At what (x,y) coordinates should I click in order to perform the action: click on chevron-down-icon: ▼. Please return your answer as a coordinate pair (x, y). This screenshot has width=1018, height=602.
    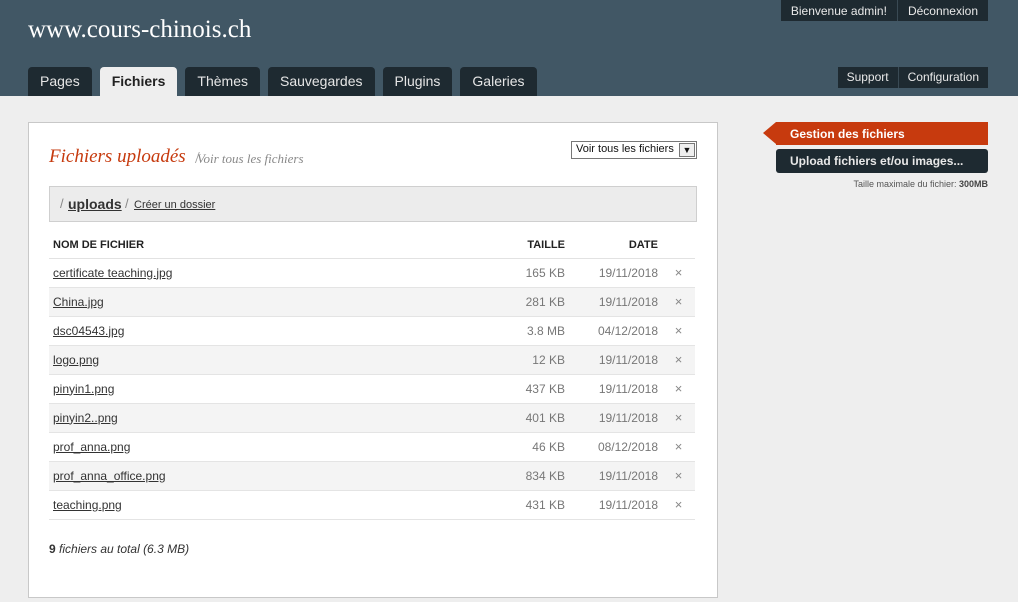
    Looking at the image, I should click on (687, 150).